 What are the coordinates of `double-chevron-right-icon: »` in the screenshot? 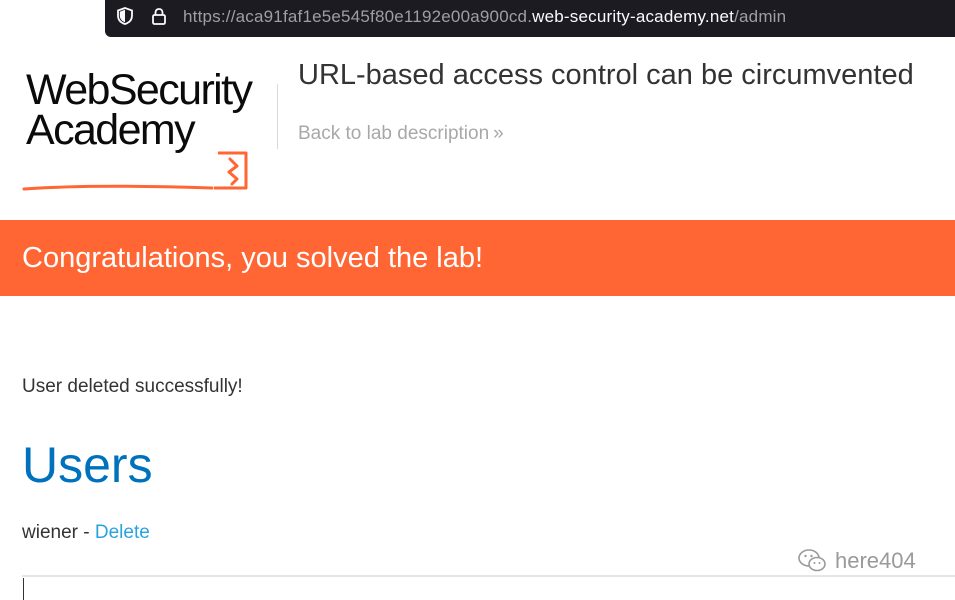 It's located at (498, 133).